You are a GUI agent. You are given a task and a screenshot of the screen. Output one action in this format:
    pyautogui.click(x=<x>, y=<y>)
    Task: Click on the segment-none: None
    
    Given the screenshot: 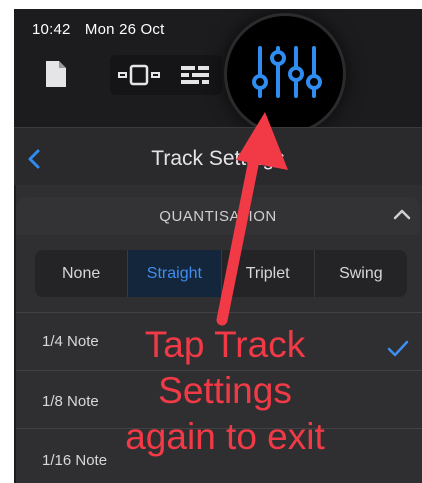 What is the action you would take?
    pyautogui.click(x=82, y=273)
    